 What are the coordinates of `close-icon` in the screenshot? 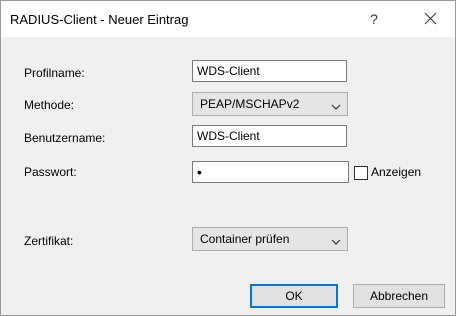 It's located at (431, 19).